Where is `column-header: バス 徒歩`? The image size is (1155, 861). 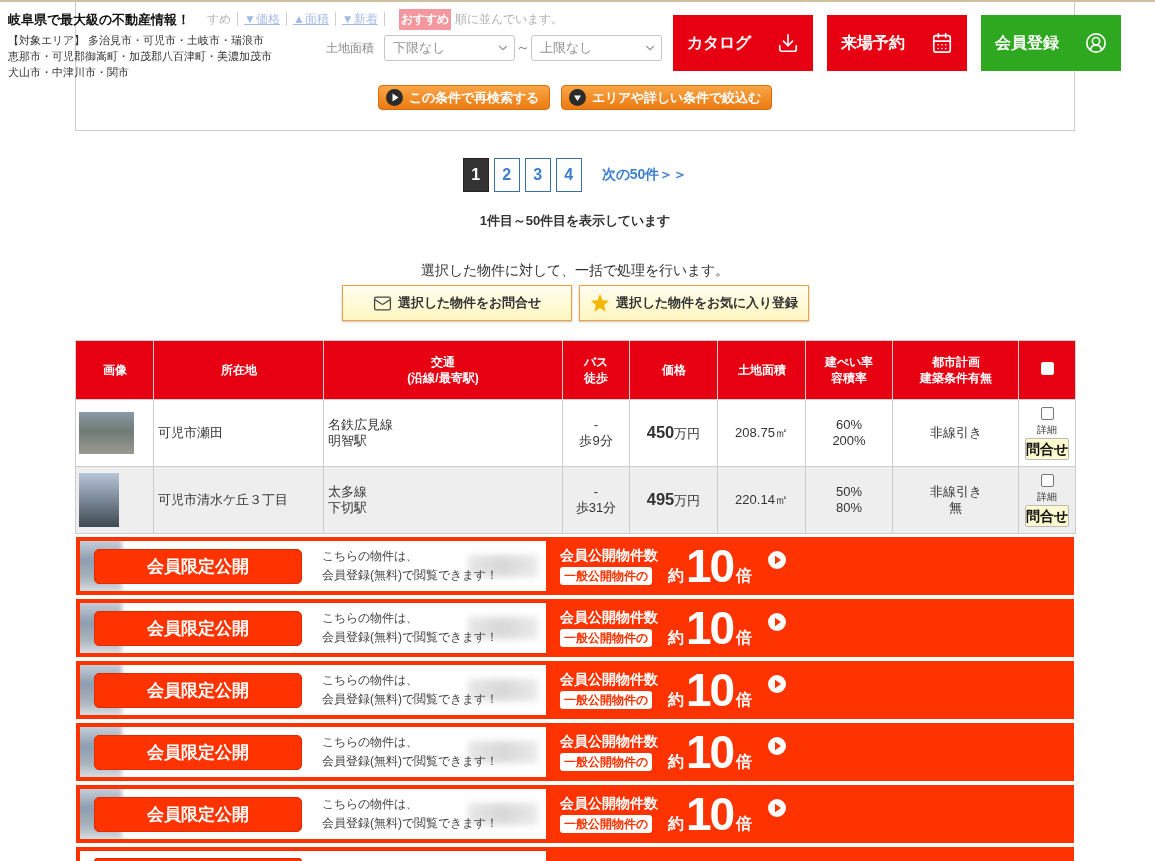 column-header: バス 徒歩 is located at coordinates (596, 370).